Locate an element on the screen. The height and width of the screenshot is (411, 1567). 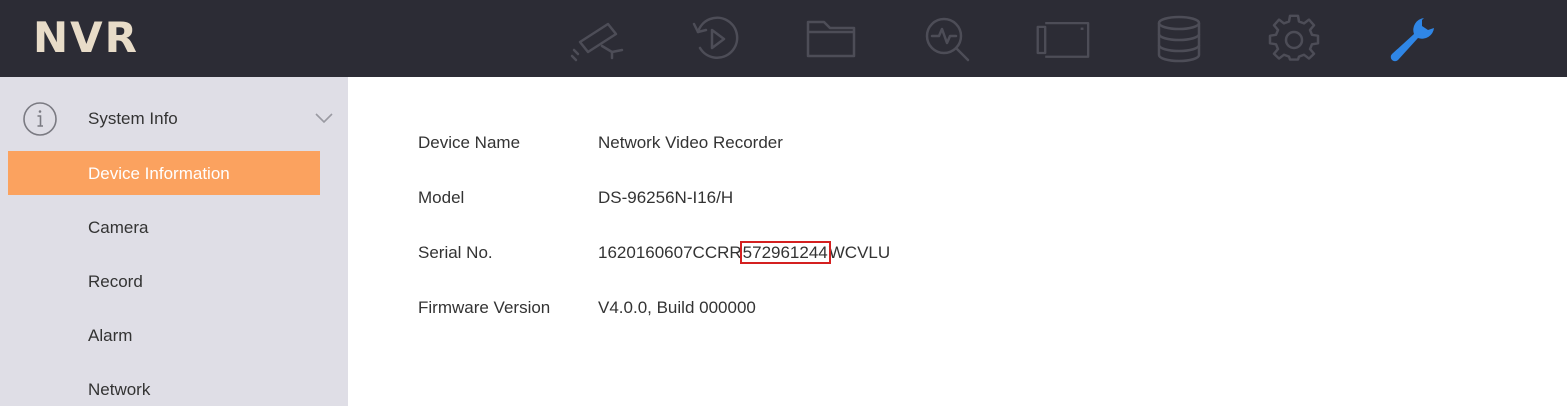
sidebar-item-device-information: Device Information is located at coordinates (164, 173).